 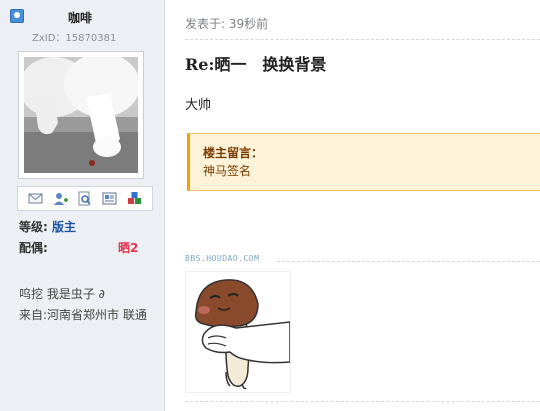 I want to click on mushroom-image, so click(x=238, y=332).